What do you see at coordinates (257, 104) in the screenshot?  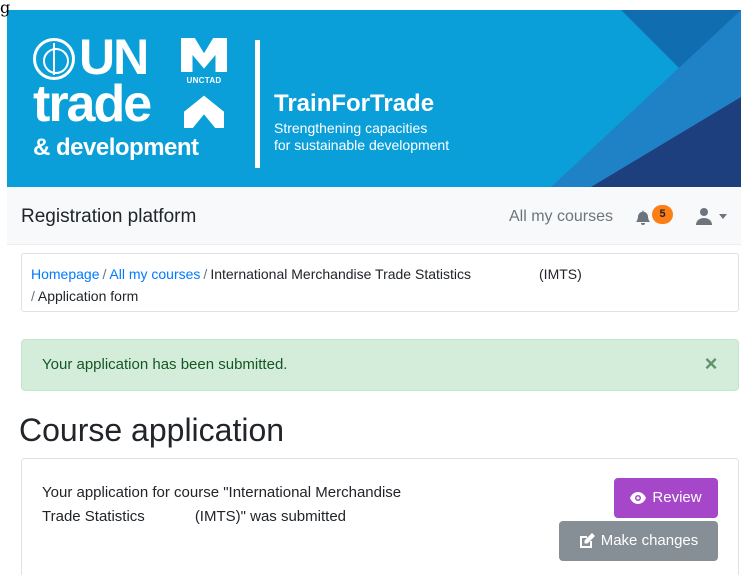 I see `banner-divider` at bounding box center [257, 104].